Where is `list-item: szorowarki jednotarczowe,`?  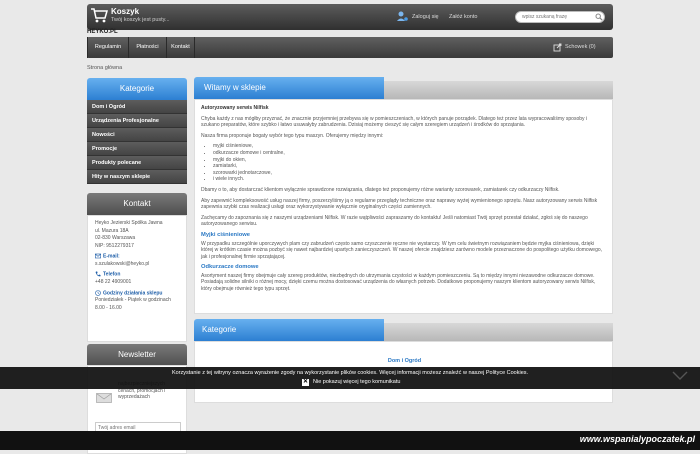 list-item: szorowarki jednotarczowe, is located at coordinates (409, 173).